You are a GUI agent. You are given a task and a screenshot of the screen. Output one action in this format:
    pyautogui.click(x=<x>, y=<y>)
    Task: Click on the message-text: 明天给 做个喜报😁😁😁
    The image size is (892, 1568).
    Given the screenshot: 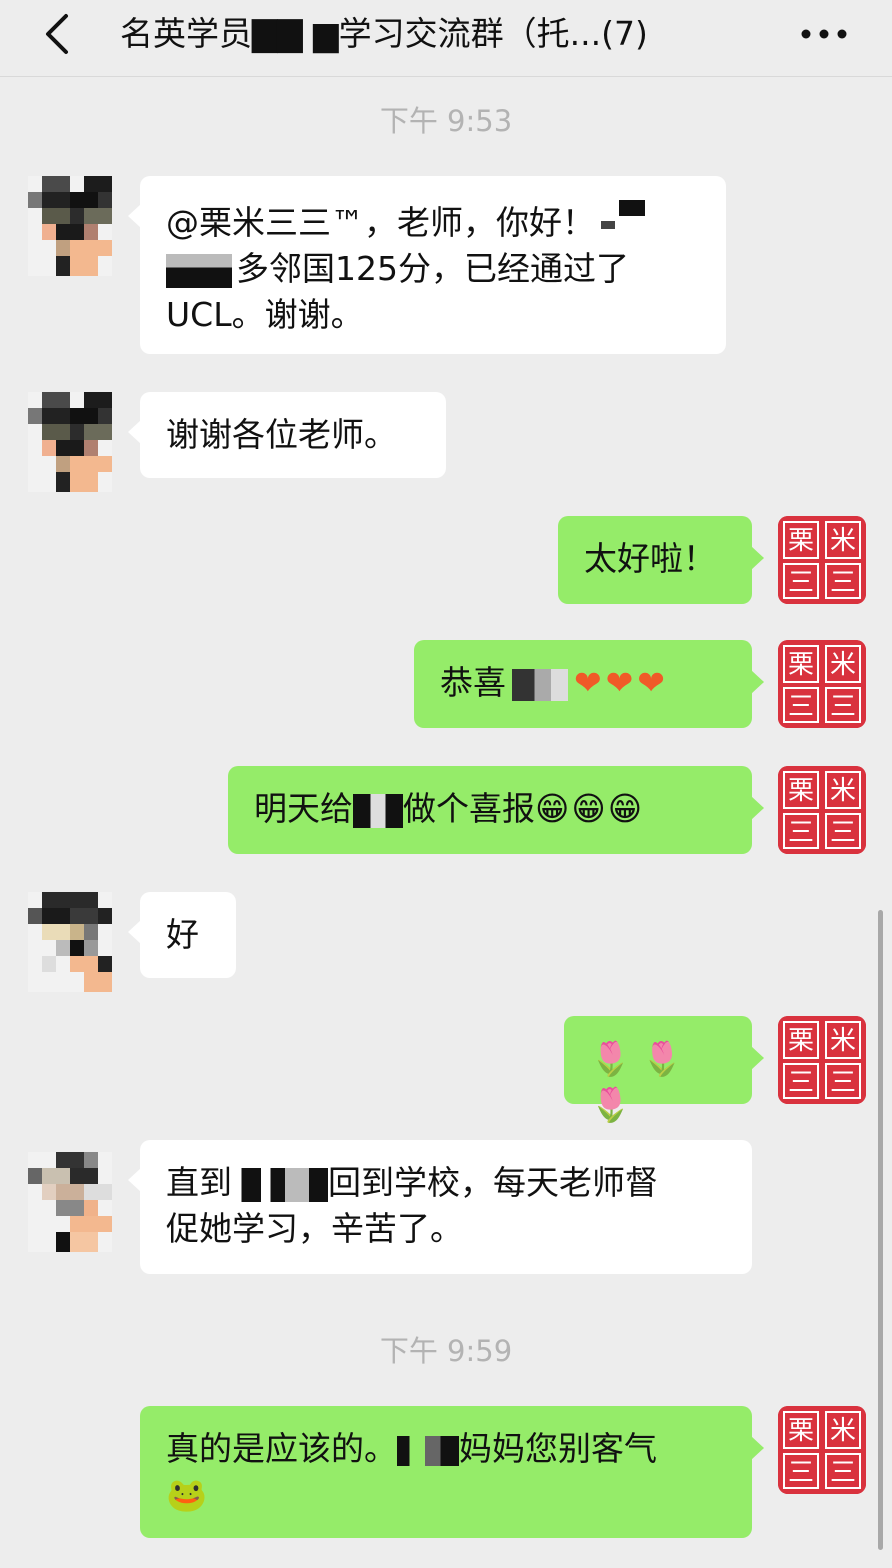 What is the action you would take?
    pyautogui.click(x=449, y=808)
    